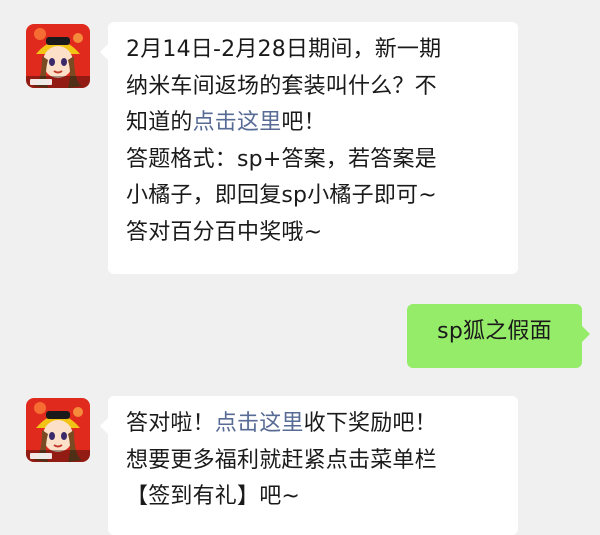 This screenshot has height=535, width=600. I want to click on message-line: 知道的点击这里吧！, so click(315, 123).